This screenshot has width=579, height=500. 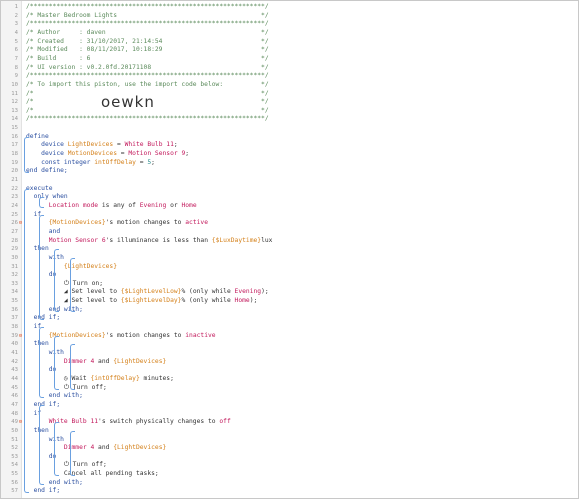 I want to click on code-line: 19 const integer intOffDelay = 5;, so click(x=289, y=163).